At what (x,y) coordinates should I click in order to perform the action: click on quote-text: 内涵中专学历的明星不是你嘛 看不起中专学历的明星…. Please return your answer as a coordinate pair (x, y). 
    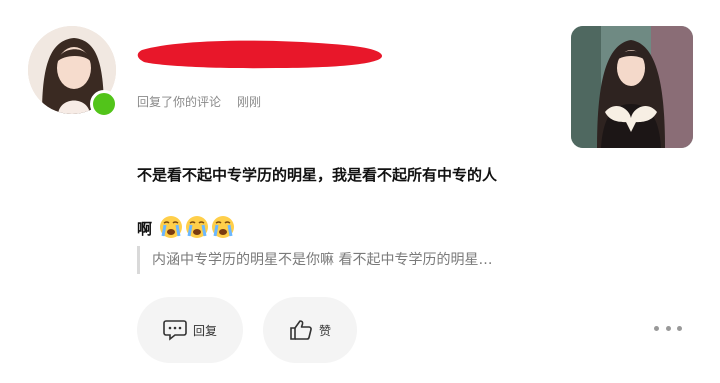
    Looking at the image, I should click on (322, 260).